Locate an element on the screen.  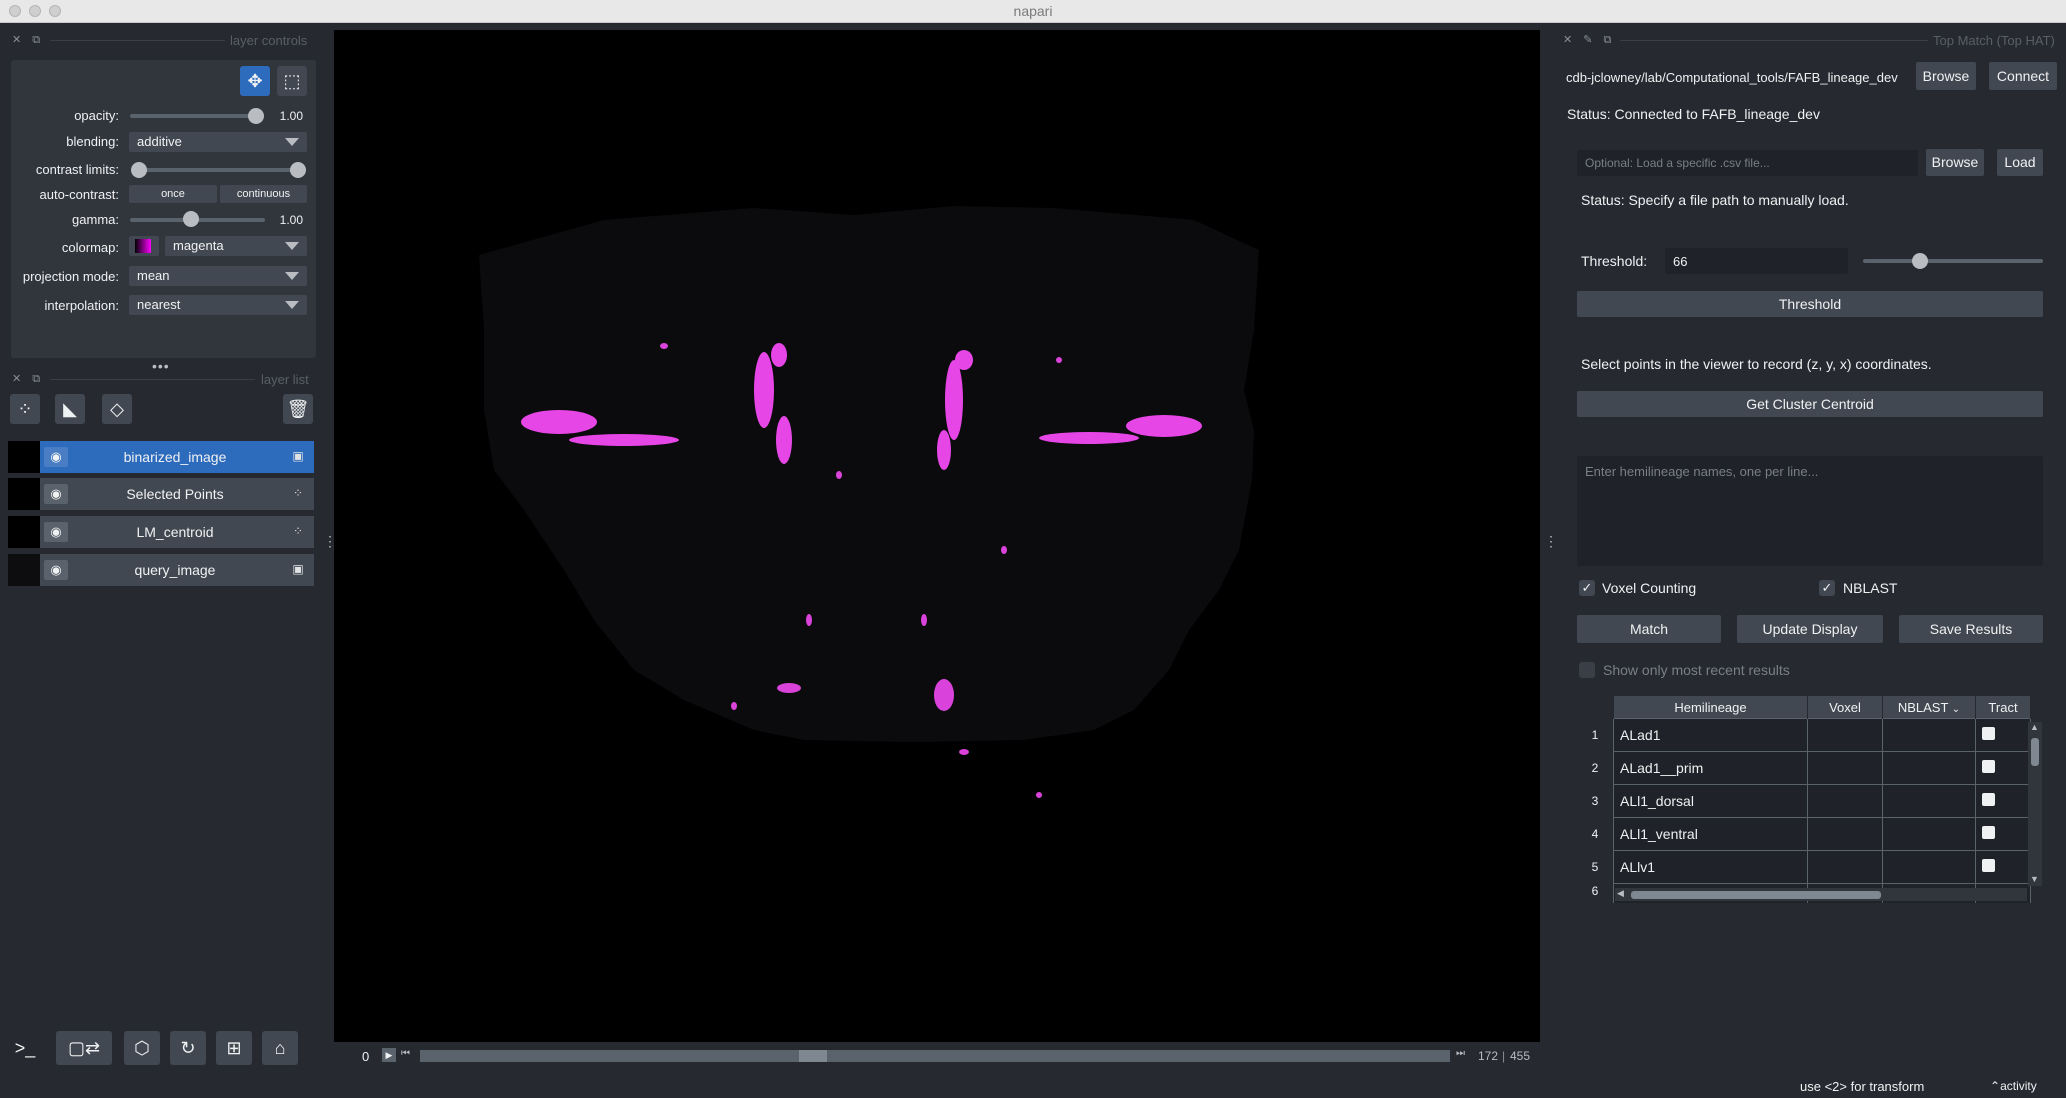
home-icon: ⌂ is located at coordinates (280, 1048).